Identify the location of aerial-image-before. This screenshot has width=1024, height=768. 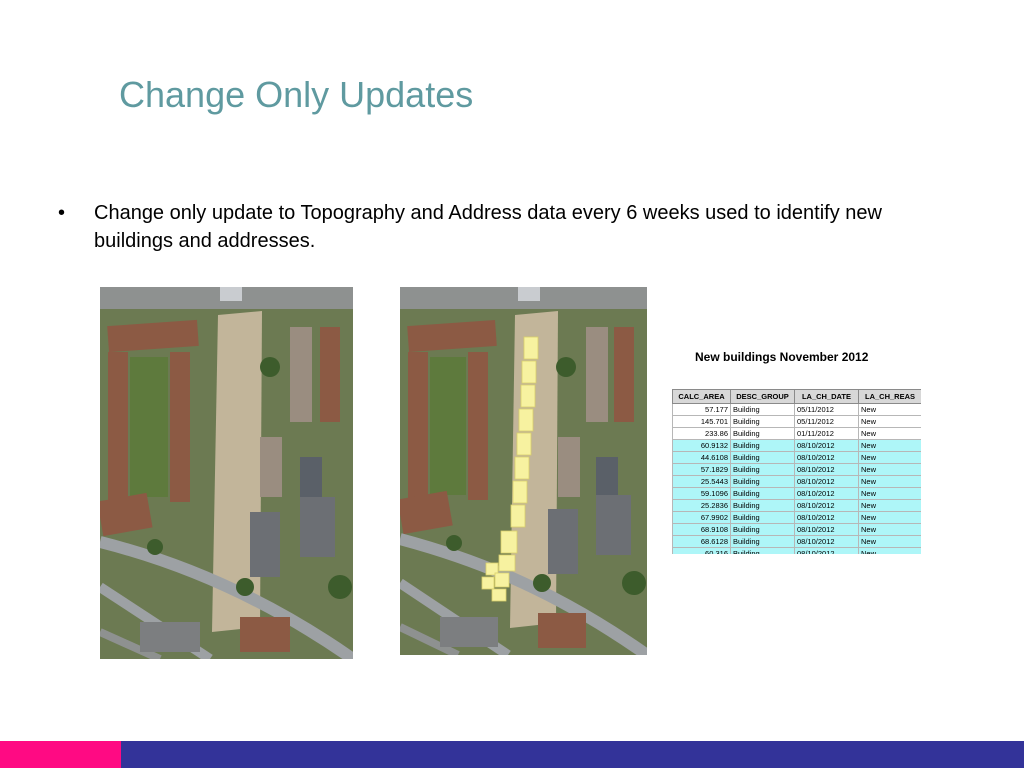
(226, 473).